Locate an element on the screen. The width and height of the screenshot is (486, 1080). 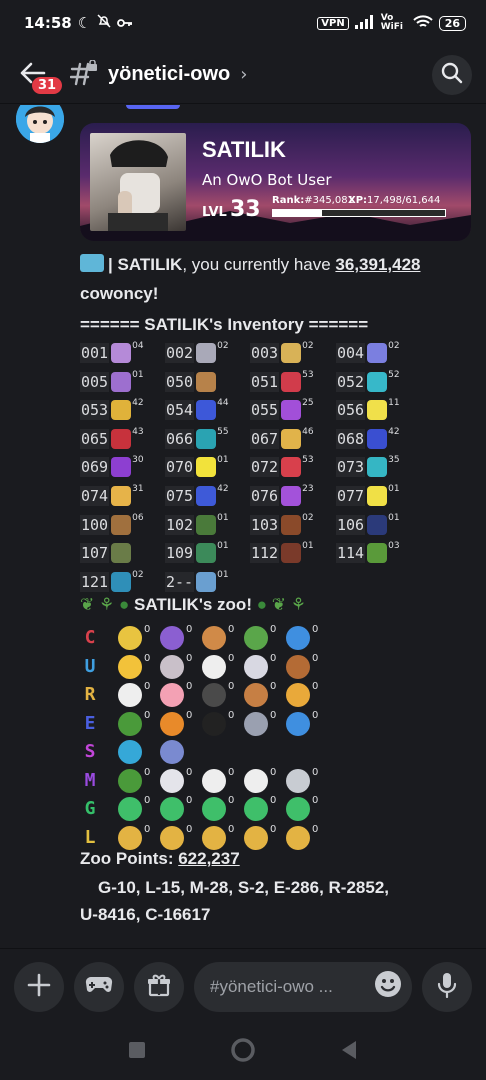
zoo-row: U 0 0 0 0 0 is located at coordinates (260, 667).